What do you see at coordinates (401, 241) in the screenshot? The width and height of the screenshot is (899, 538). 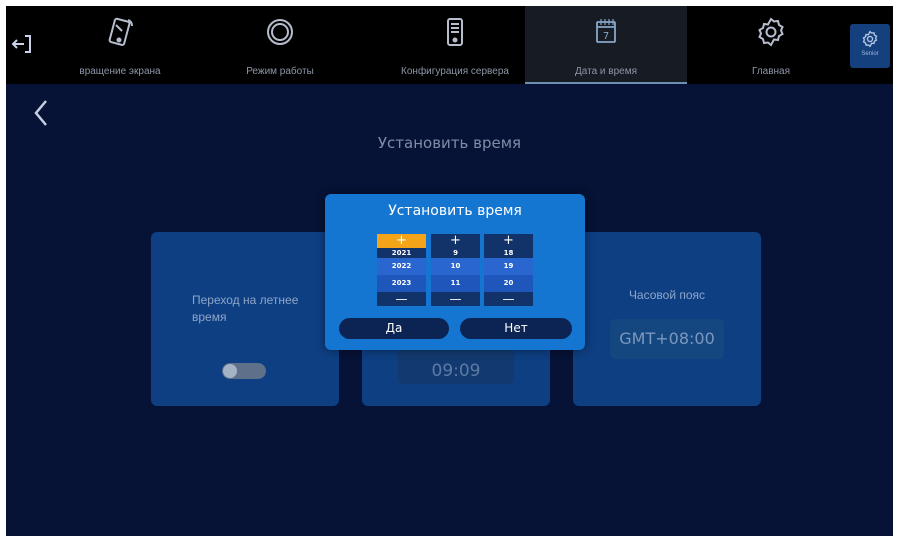 I see `year-increment-button: +` at bounding box center [401, 241].